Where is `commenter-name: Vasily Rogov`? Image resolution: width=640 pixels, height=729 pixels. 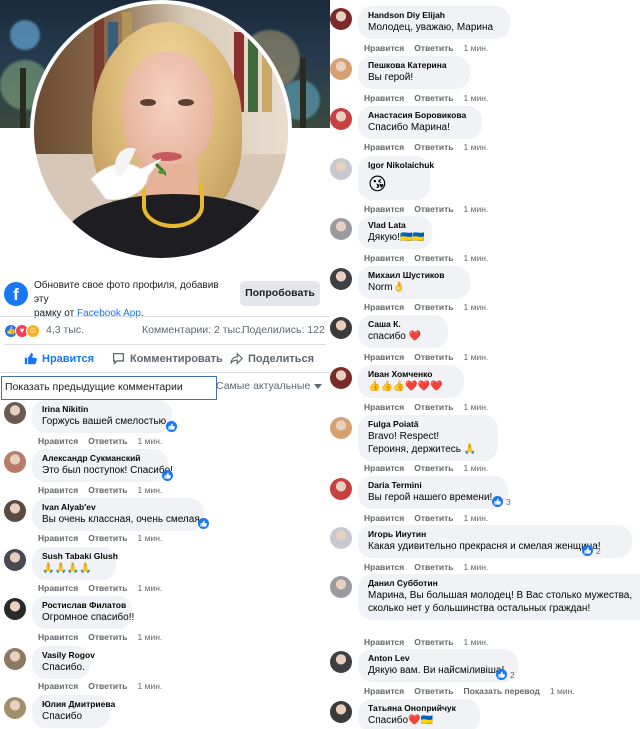 commenter-name: Vasily Rogov is located at coordinates (68, 655).